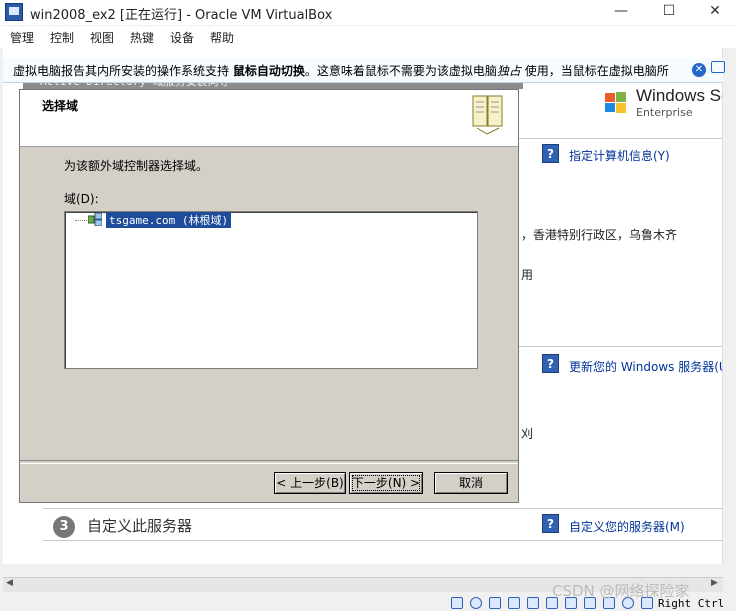 The image size is (736, 611). I want to click on menu-control: 控制, so click(62, 37).